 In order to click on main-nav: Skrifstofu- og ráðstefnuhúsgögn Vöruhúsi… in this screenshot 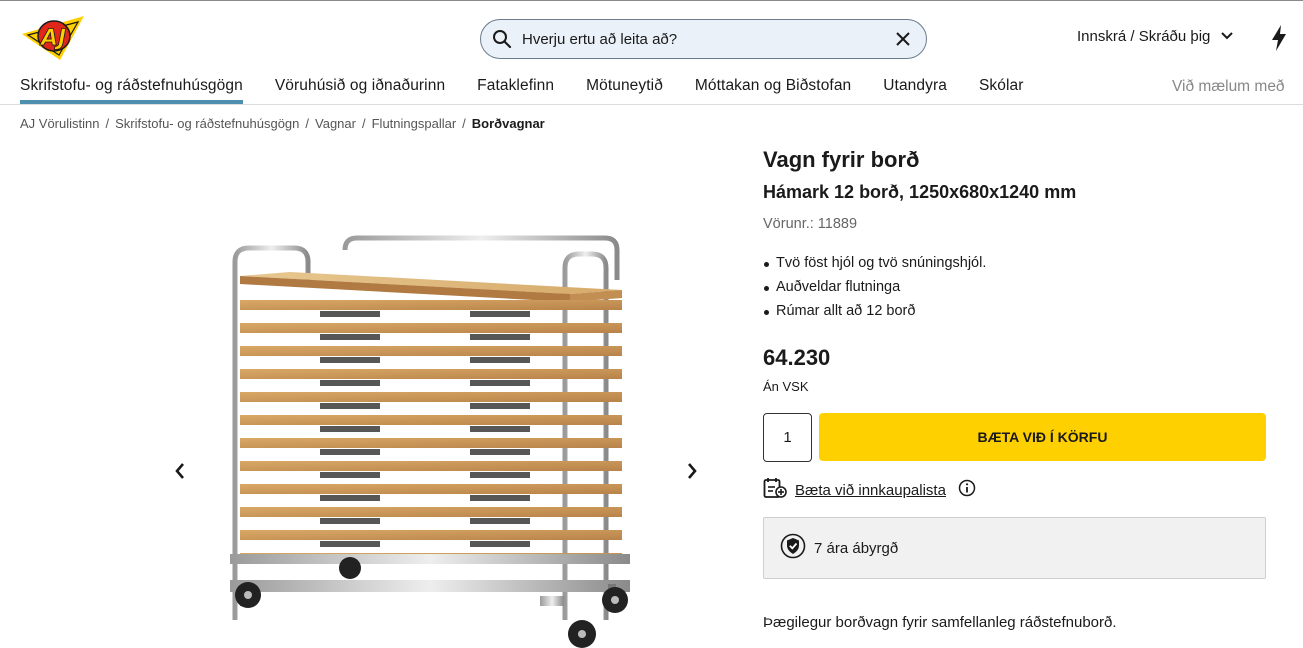, I will do `click(538, 90)`.